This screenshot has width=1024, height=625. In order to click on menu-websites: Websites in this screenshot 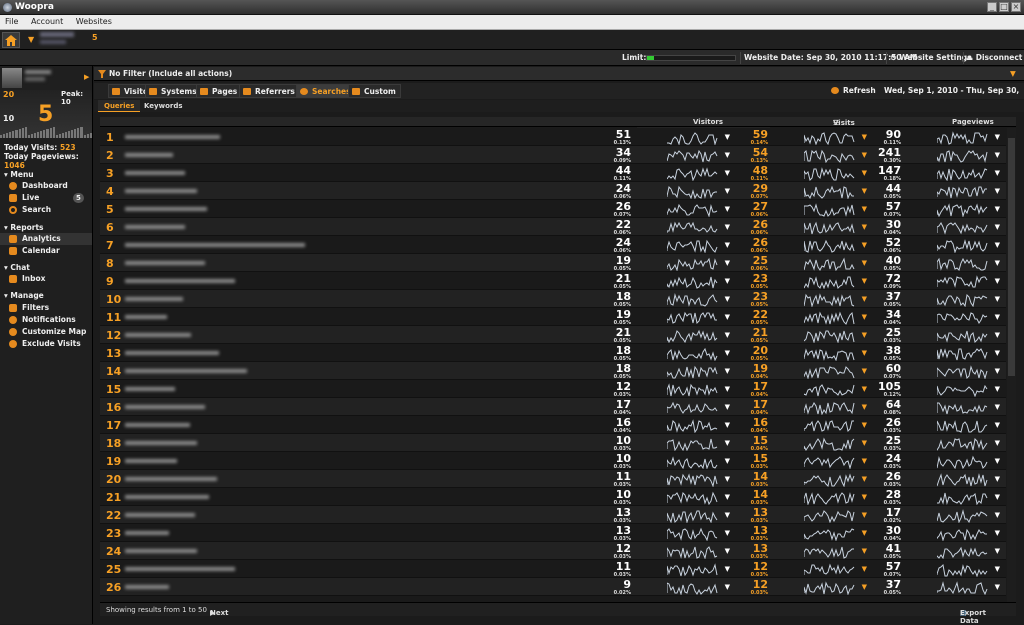, I will do `click(94, 21)`.